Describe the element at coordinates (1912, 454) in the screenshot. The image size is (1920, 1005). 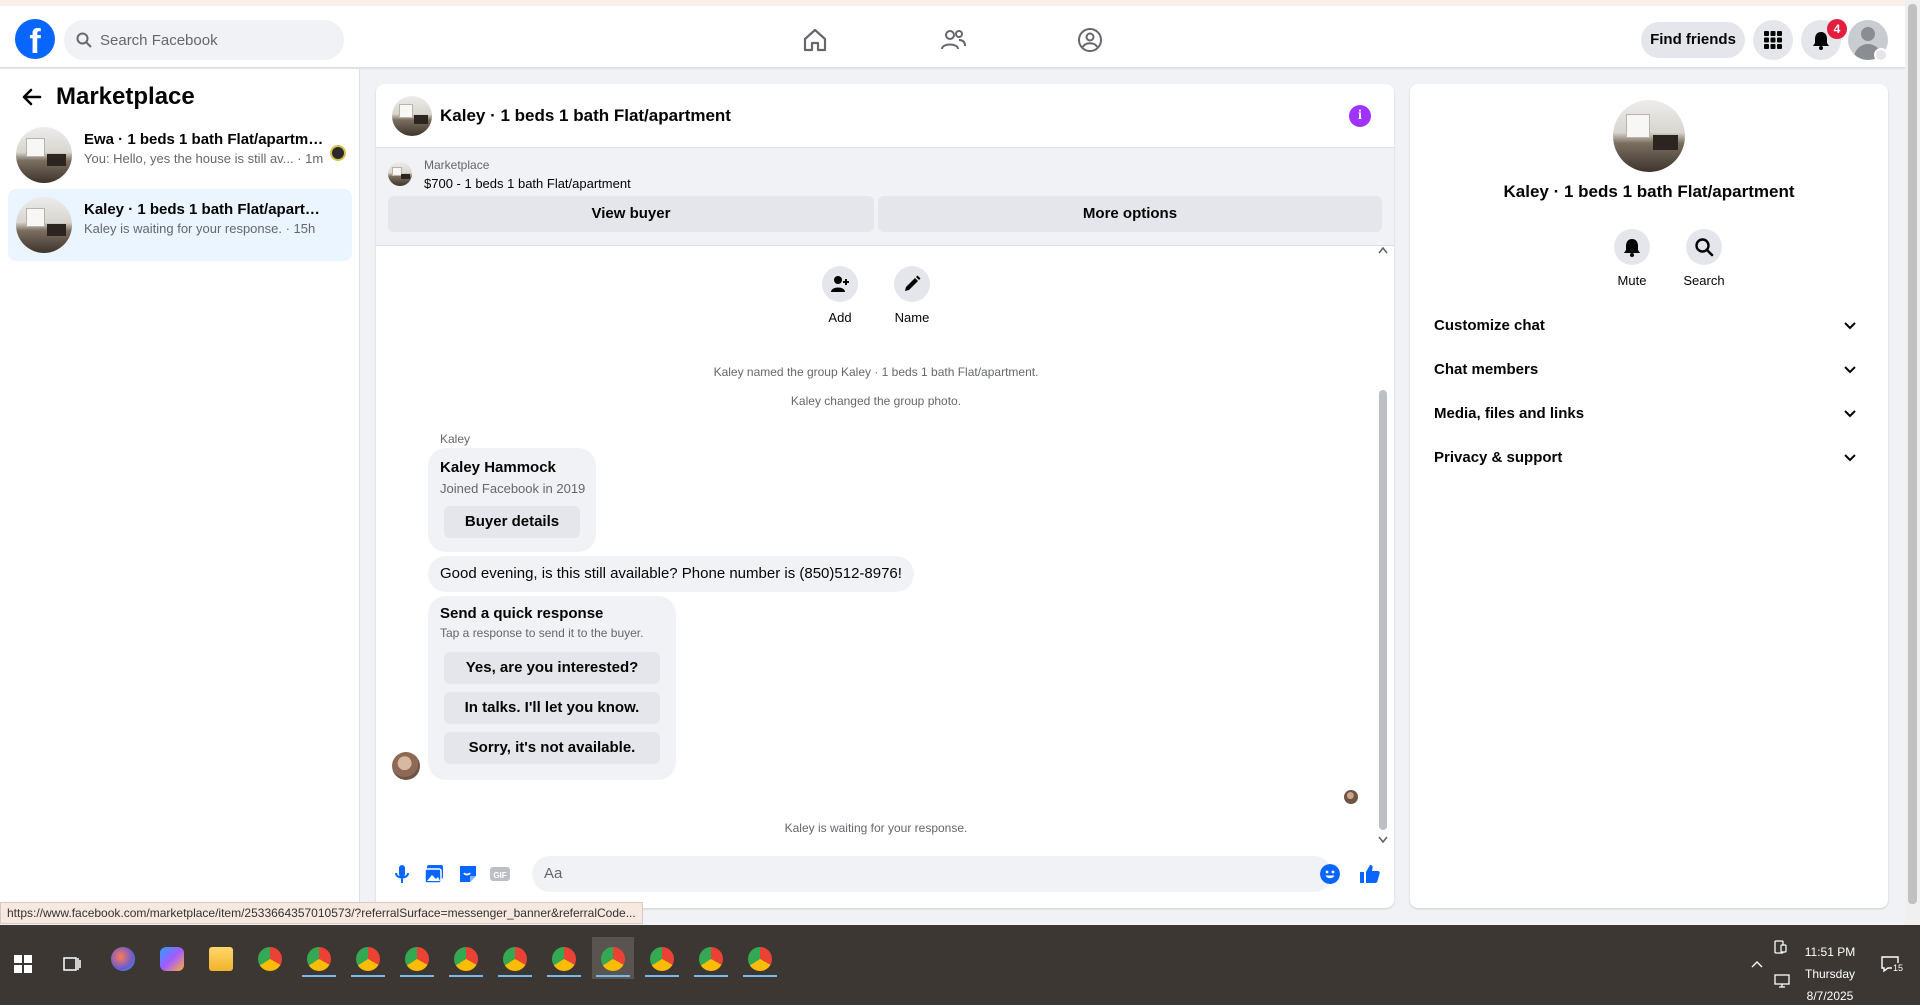
I see `page-scrollbar-thumb` at that location.